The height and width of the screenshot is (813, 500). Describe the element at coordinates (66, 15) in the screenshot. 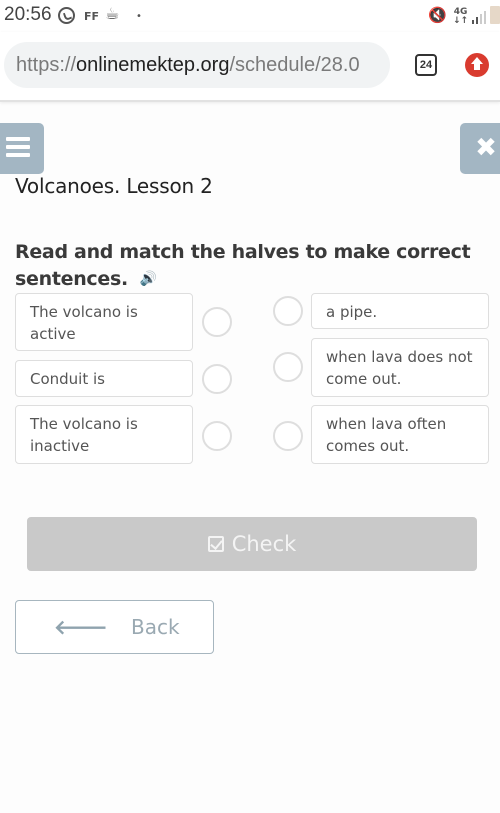

I see `whatsapp-icon` at that location.